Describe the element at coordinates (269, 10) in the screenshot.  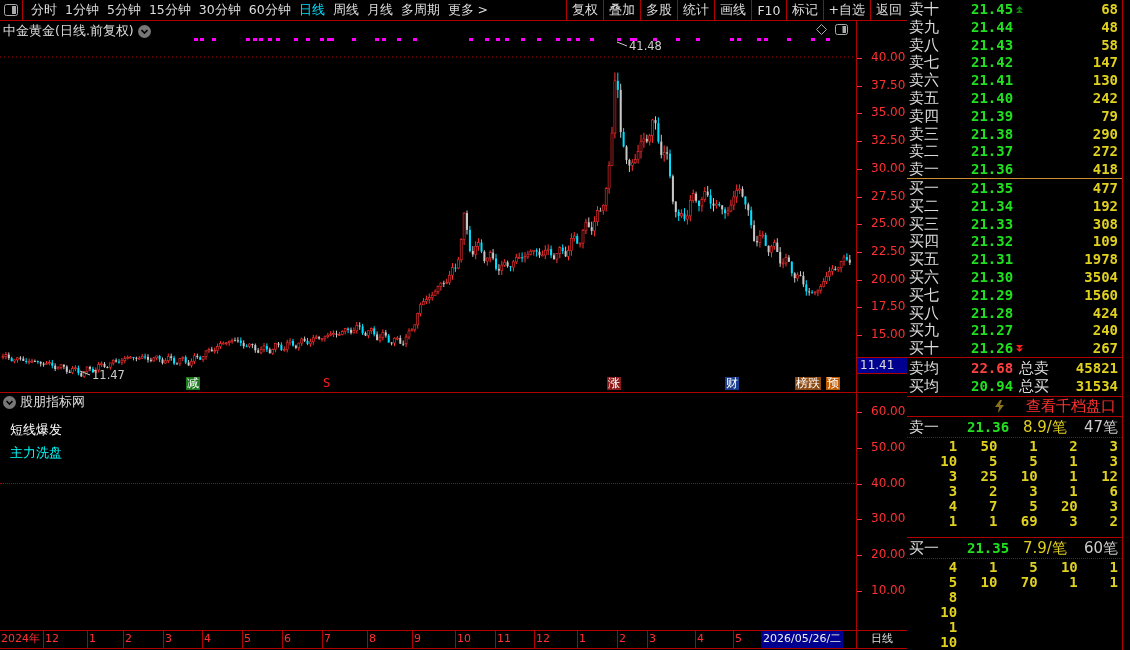
I see `period-tab: 60分钟` at that location.